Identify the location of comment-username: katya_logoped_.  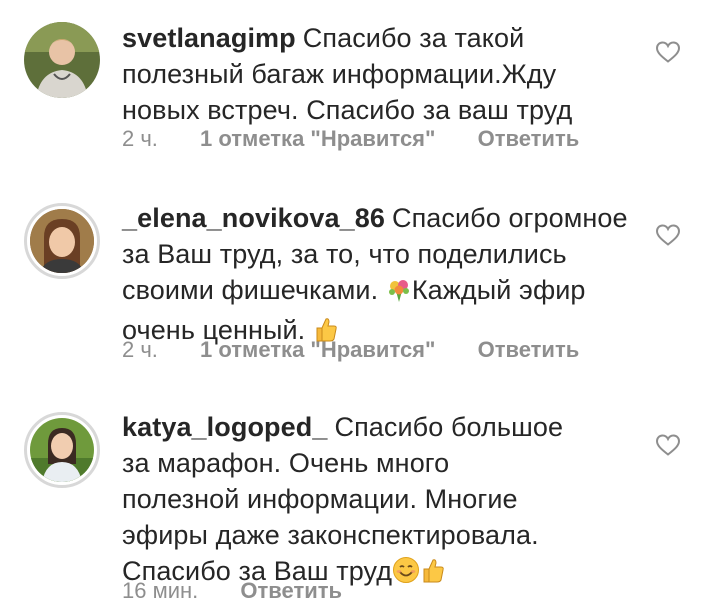
(224, 427).